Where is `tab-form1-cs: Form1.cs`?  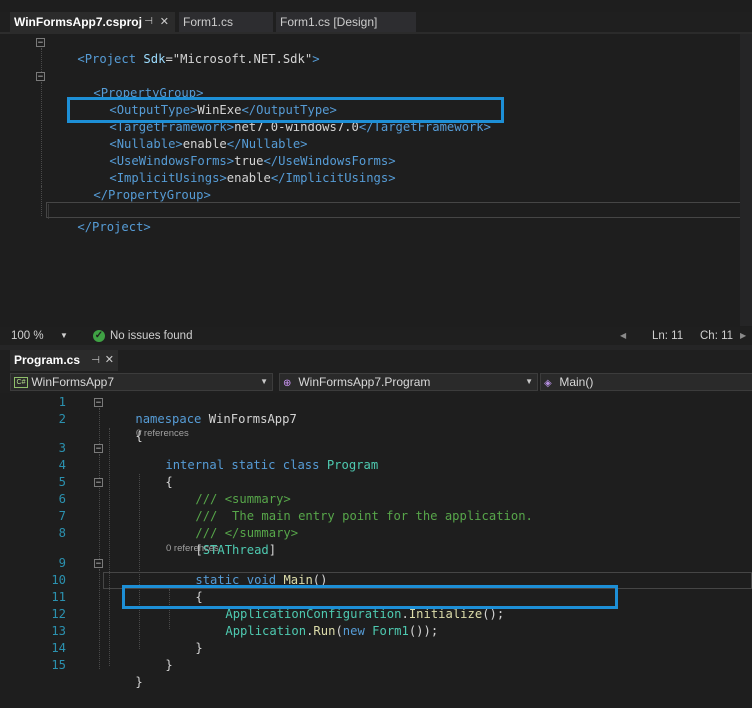
tab-form1-cs: Form1.cs is located at coordinates (226, 22).